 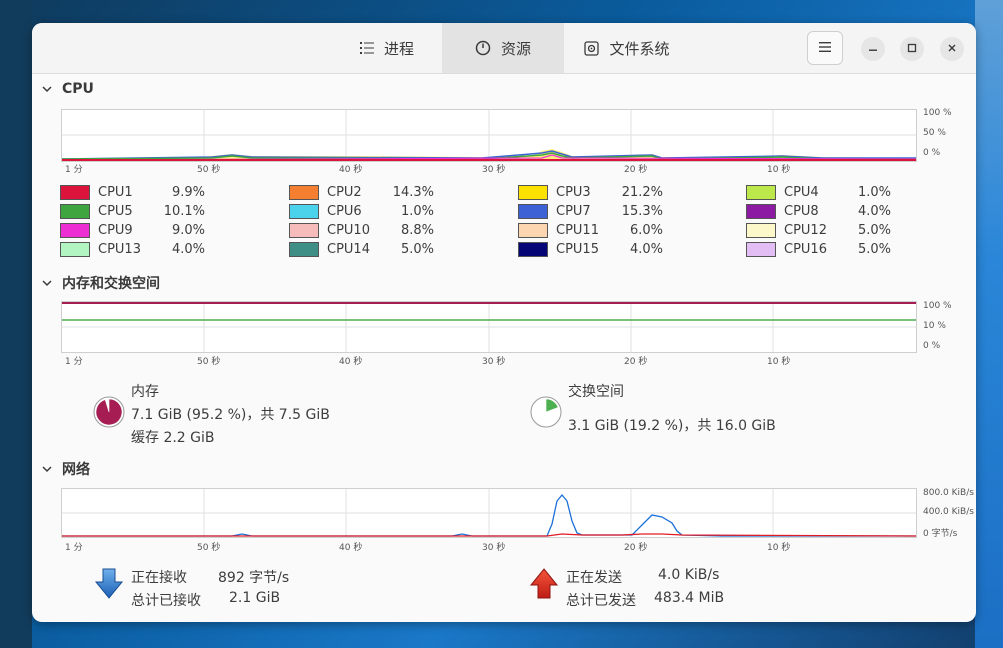 I want to click on cpu-core-name: CPU8, so click(x=801, y=211).